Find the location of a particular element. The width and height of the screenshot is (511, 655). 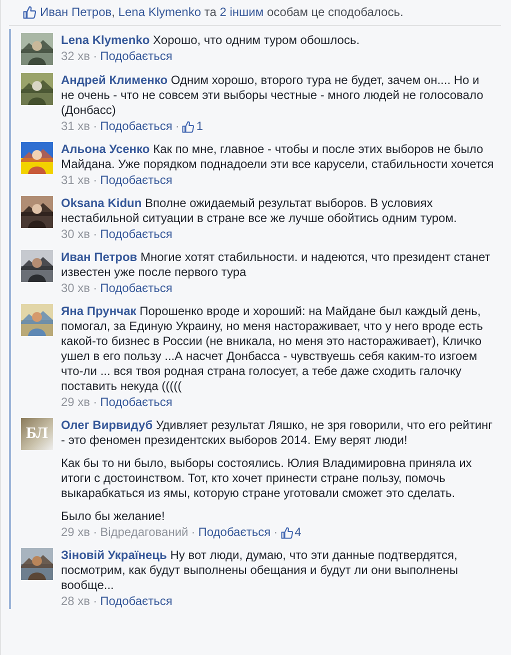

author-link: Oksana Kidun is located at coordinates (101, 203).